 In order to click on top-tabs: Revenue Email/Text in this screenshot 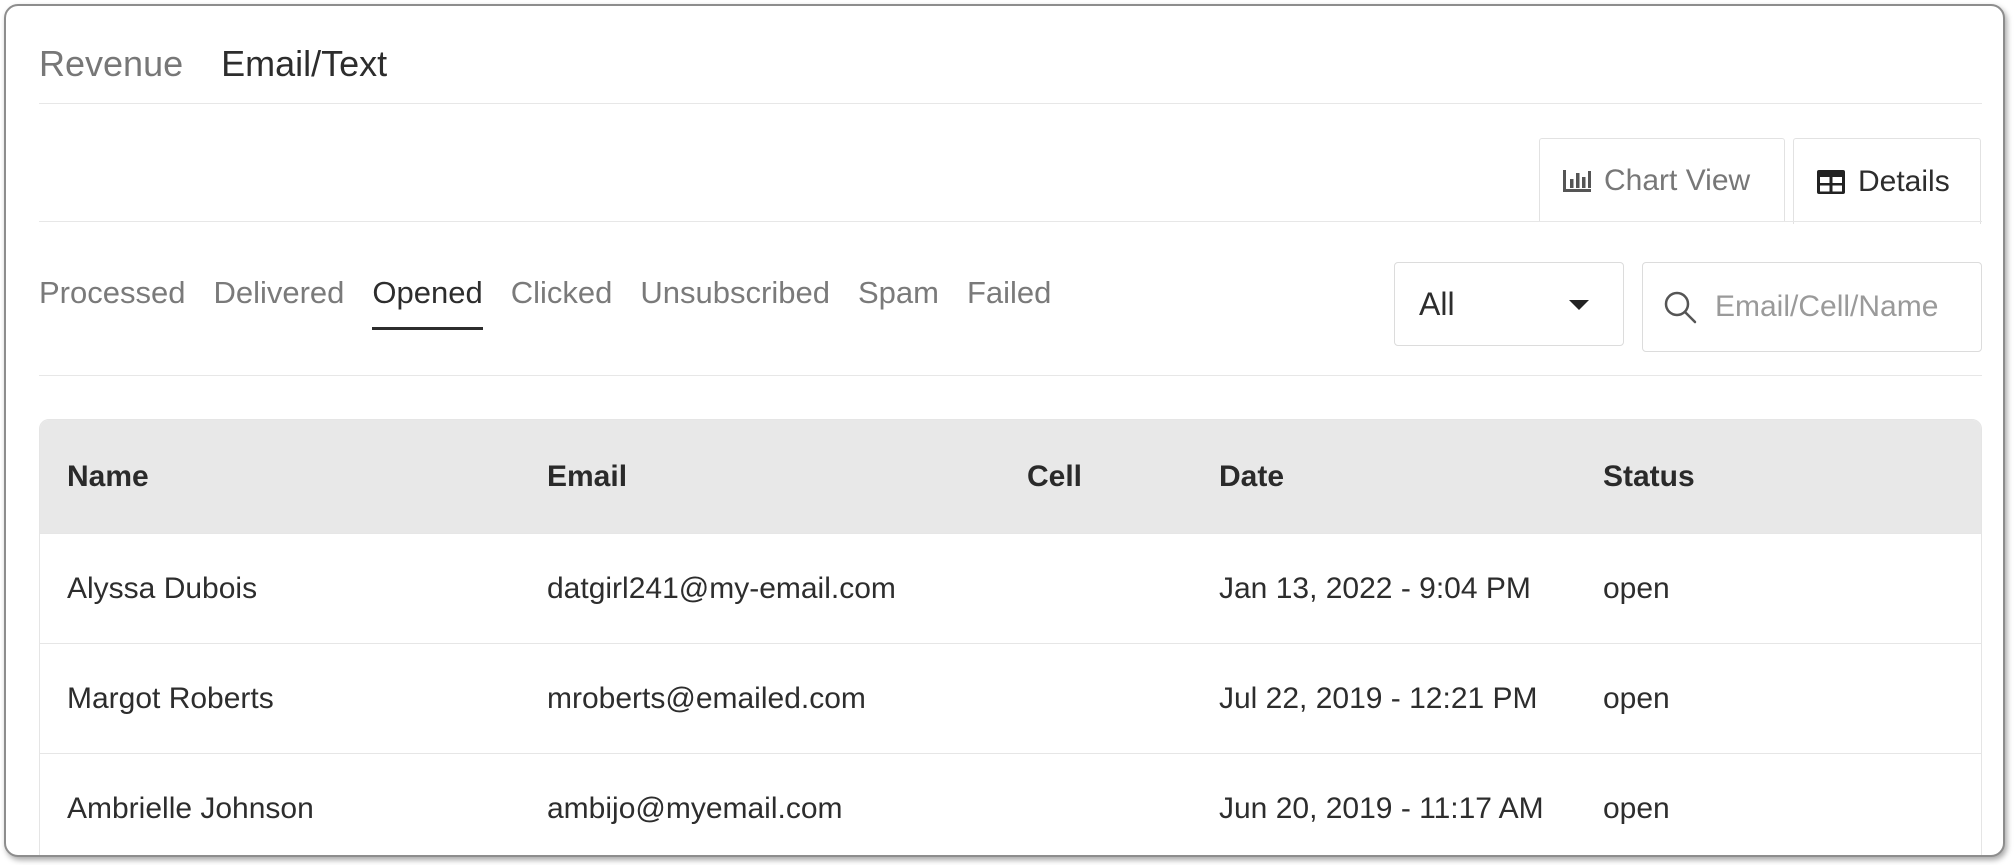, I will do `click(213, 64)`.